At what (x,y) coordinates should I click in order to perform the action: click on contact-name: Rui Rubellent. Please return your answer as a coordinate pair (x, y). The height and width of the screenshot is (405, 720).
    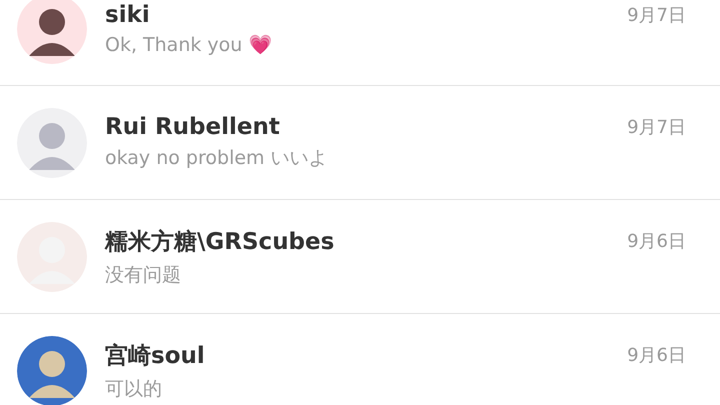
    Looking at the image, I should click on (192, 127).